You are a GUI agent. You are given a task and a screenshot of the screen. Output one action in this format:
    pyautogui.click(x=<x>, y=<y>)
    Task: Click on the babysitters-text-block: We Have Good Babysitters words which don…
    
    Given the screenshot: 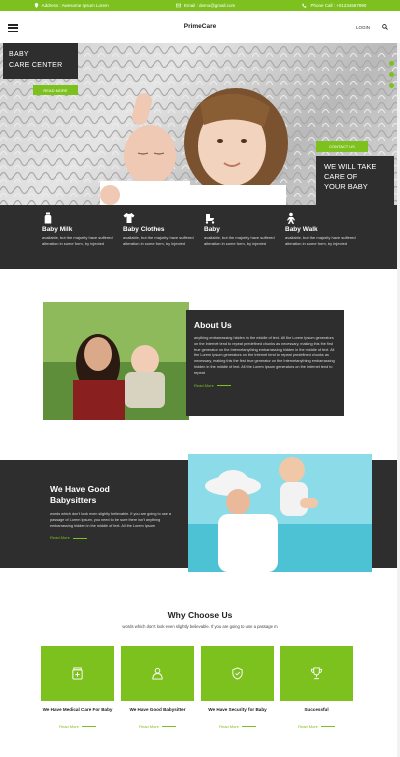 What is the action you would take?
    pyautogui.click(x=115, y=512)
    